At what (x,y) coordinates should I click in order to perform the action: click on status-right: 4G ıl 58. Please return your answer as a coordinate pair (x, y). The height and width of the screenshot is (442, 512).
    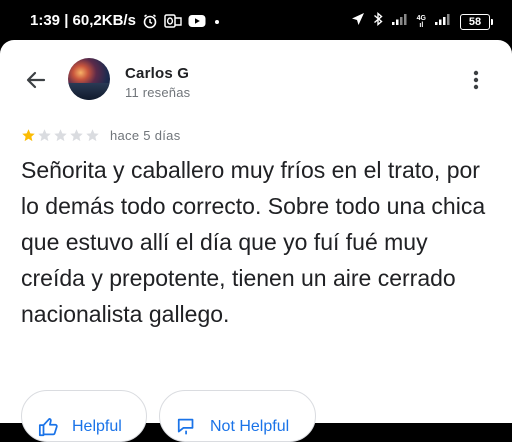
    Looking at the image, I should click on (422, 21).